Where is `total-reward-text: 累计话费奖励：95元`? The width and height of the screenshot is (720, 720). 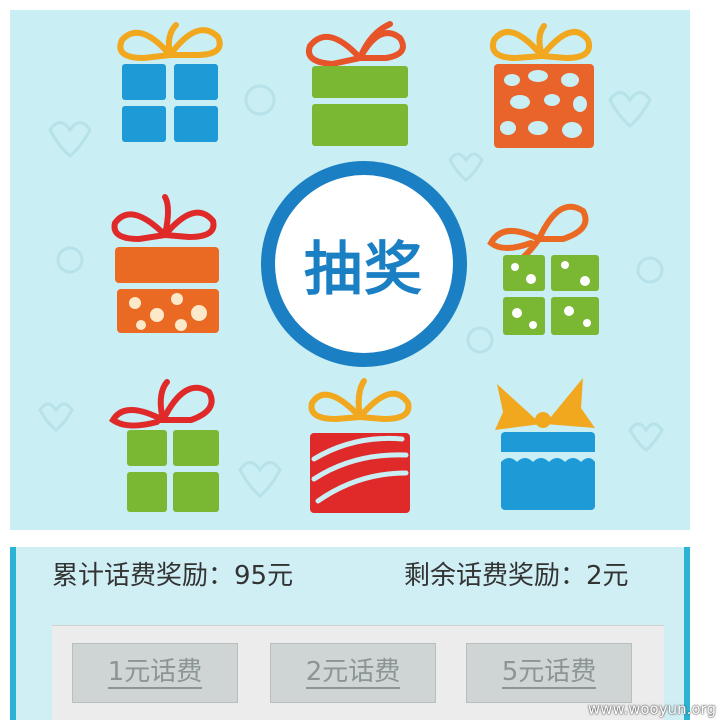
total-reward-text: 累计话费奖励：95元 is located at coordinates (173, 576).